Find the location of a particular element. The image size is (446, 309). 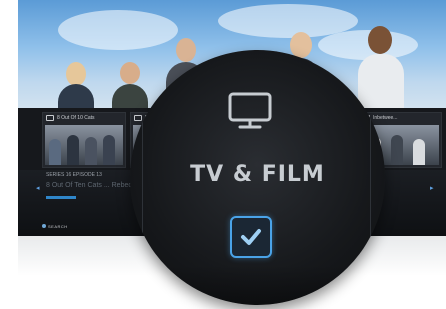

arrow-right-icon: ▸ is located at coordinates (432, 188).